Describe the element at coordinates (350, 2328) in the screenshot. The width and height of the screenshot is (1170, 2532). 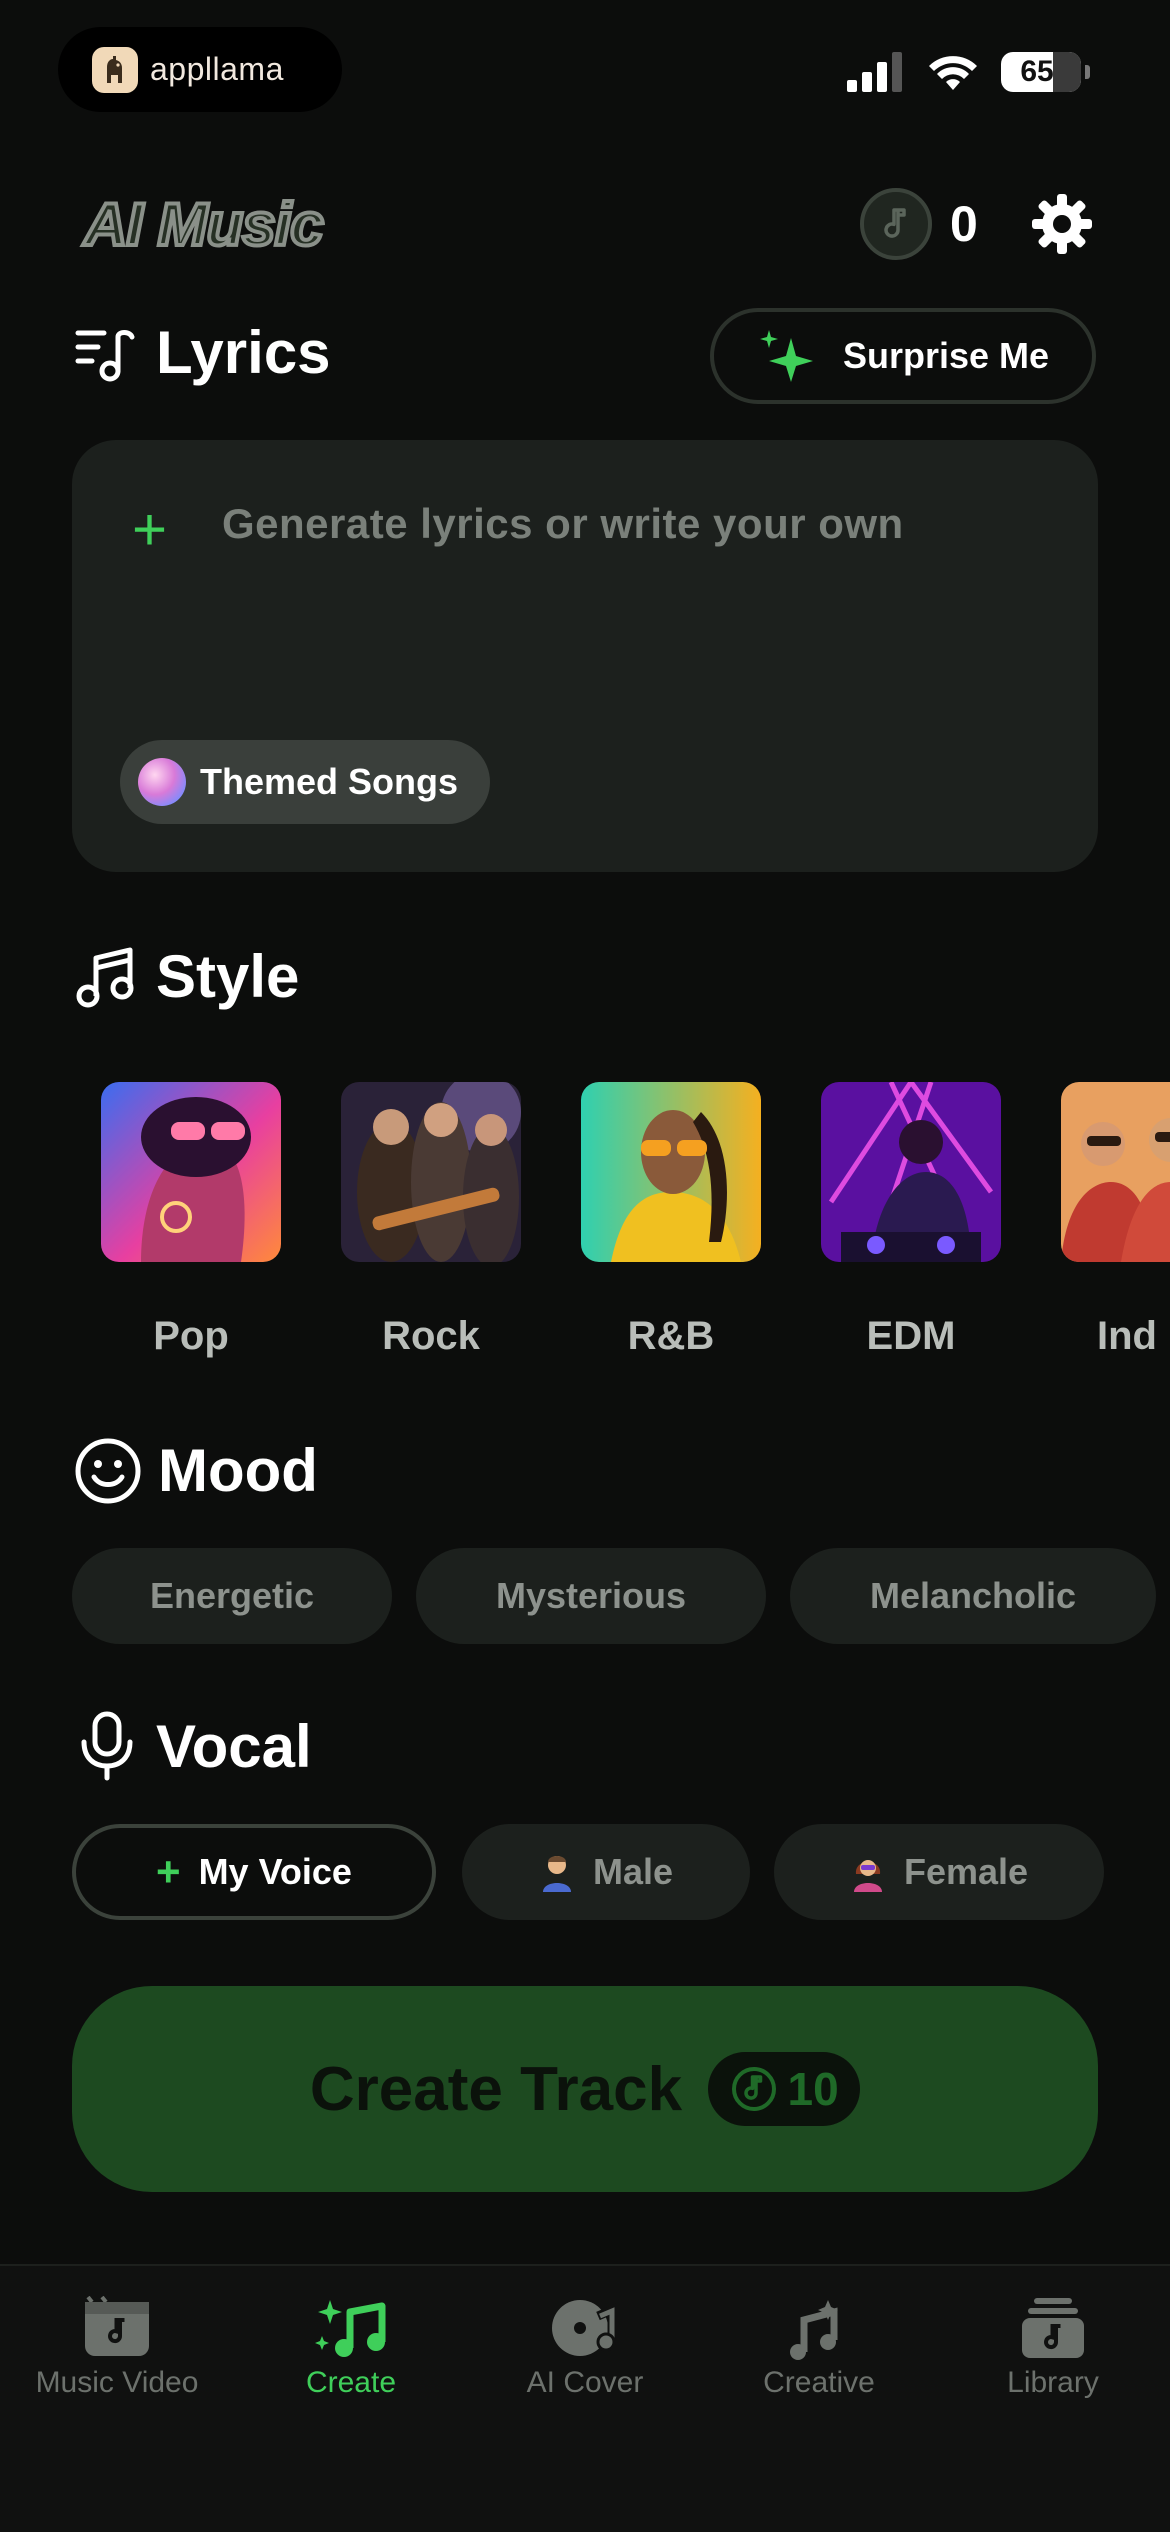
I see `create-icon` at that location.